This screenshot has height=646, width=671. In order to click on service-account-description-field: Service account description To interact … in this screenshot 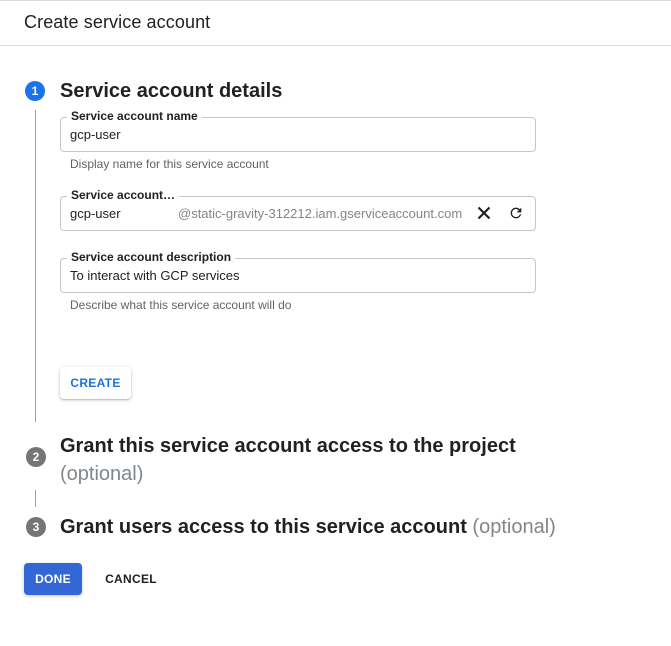, I will do `click(298, 271)`.